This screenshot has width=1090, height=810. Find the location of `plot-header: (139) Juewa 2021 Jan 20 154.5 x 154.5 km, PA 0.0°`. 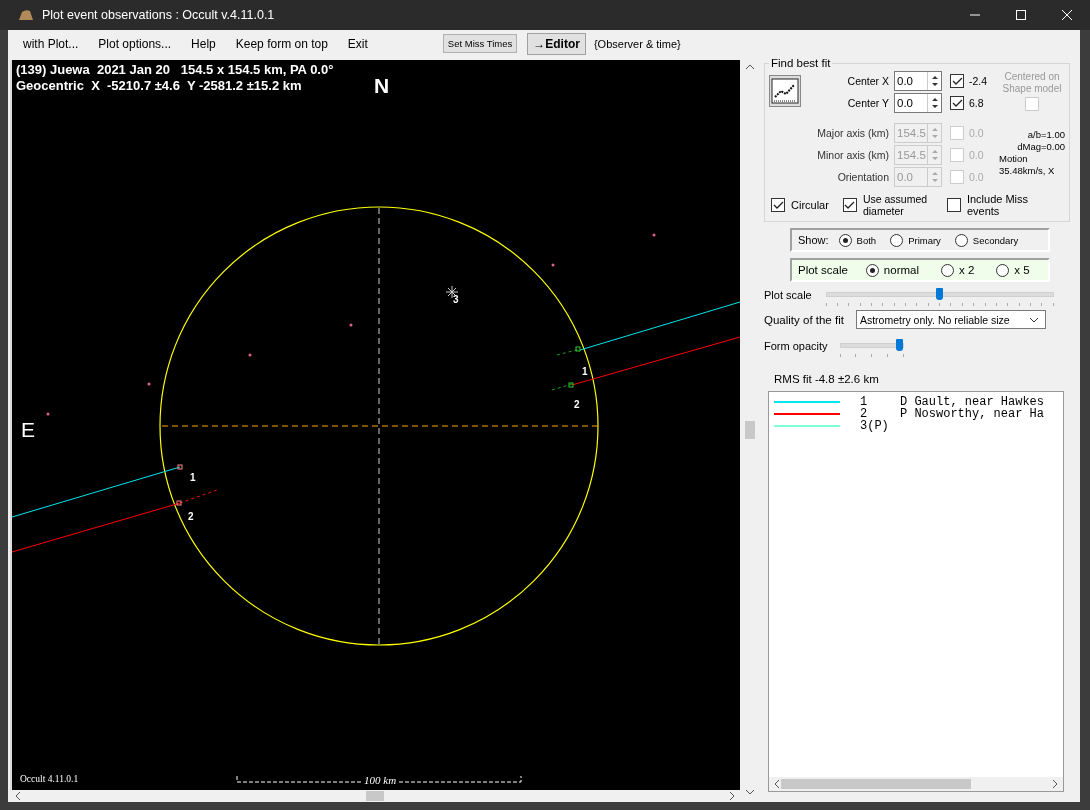

plot-header: (139) Juewa 2021 Jan 20 154.5 x 154.5 km, PA 0.0° is located at coordinates (175, 70).